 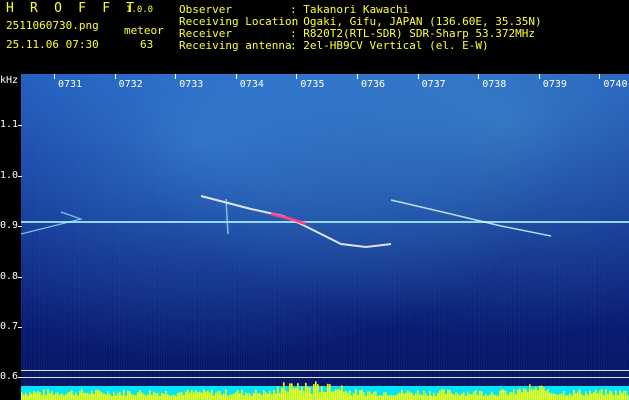 What do you see at coordinates (494, 84) in the screenshot?
I see `time-tick-label: 0738` at bounding box center [494, 84].